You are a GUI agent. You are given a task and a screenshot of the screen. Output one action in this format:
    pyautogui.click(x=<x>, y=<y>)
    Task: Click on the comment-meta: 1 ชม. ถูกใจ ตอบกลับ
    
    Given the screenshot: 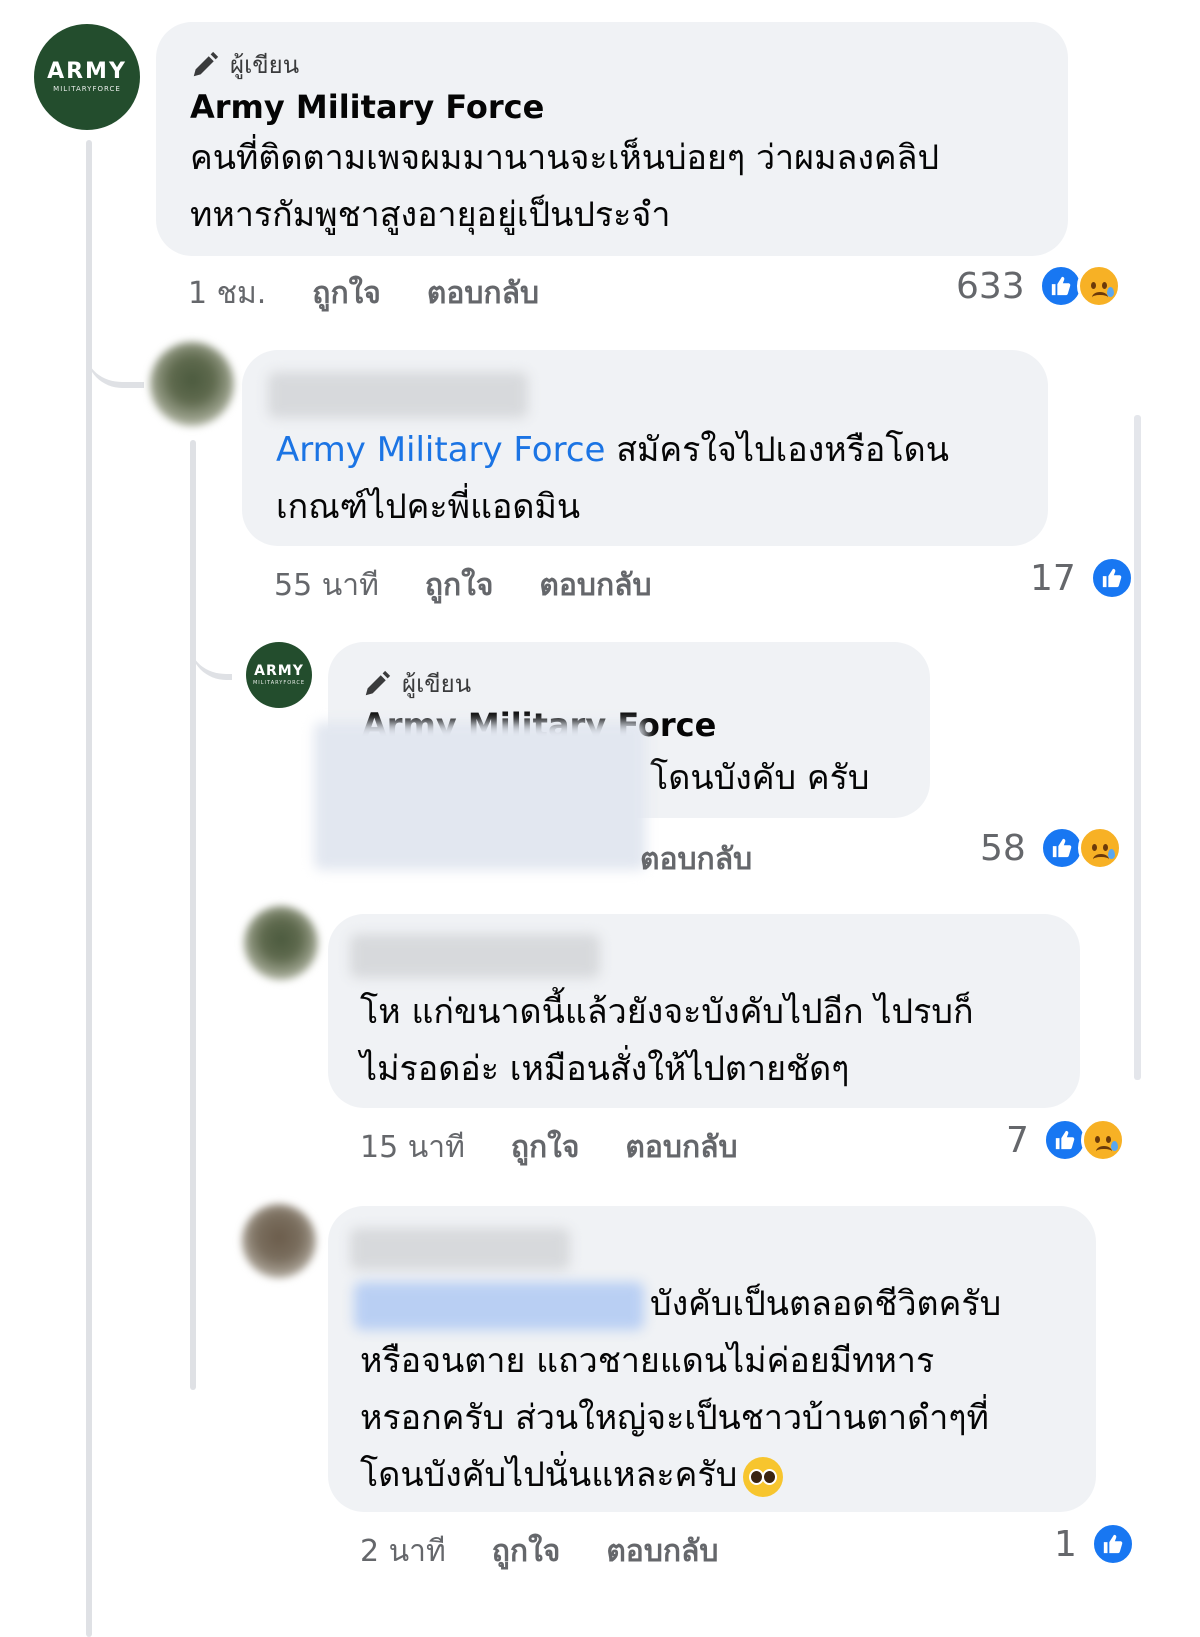 What is the action you would take?
    pyautogui.click(x=363, y=293)
    